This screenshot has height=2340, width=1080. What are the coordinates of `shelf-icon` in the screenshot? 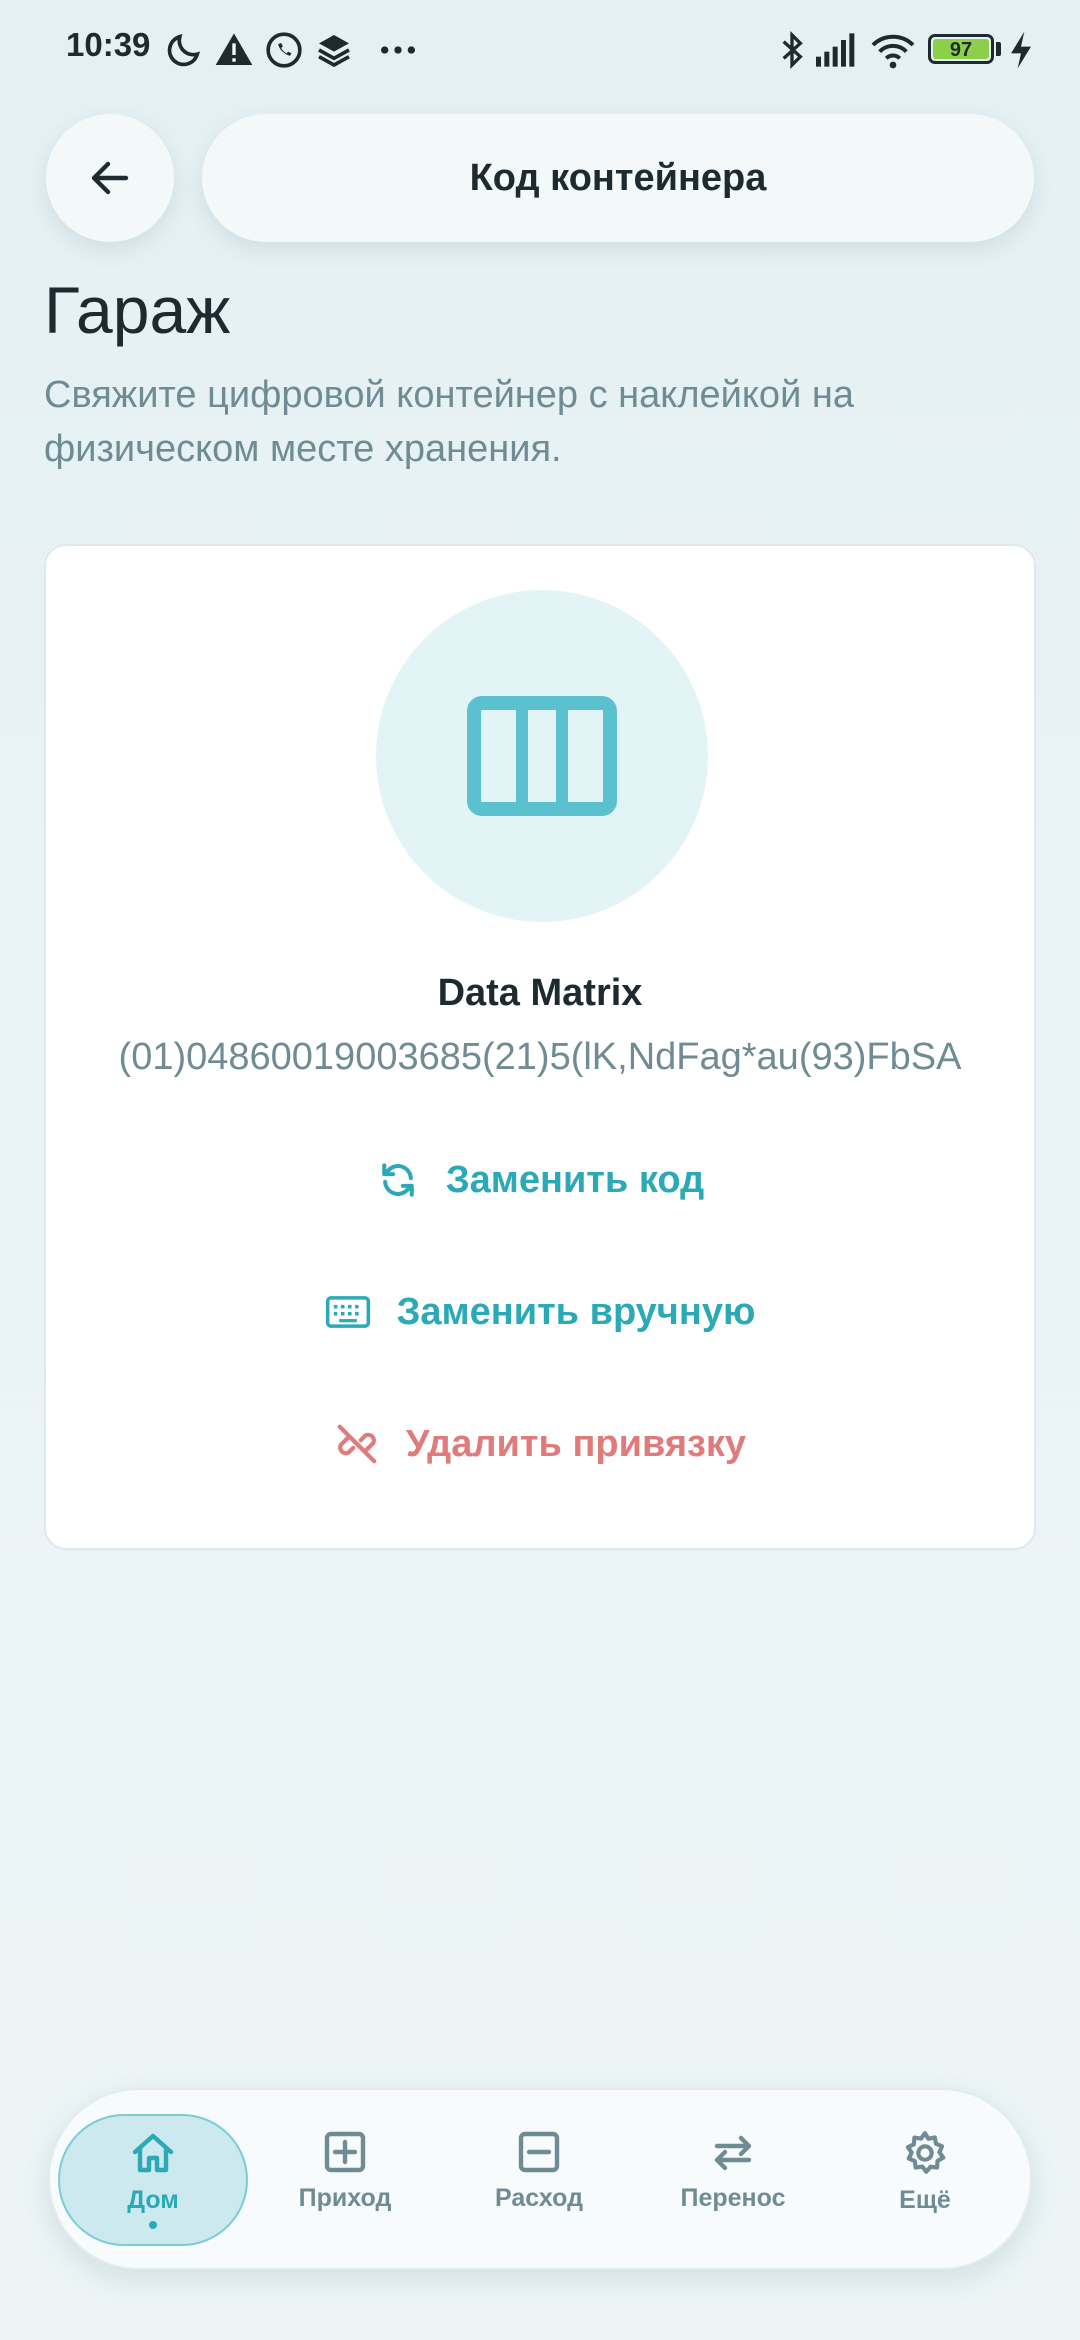 It's located at (542, 756).